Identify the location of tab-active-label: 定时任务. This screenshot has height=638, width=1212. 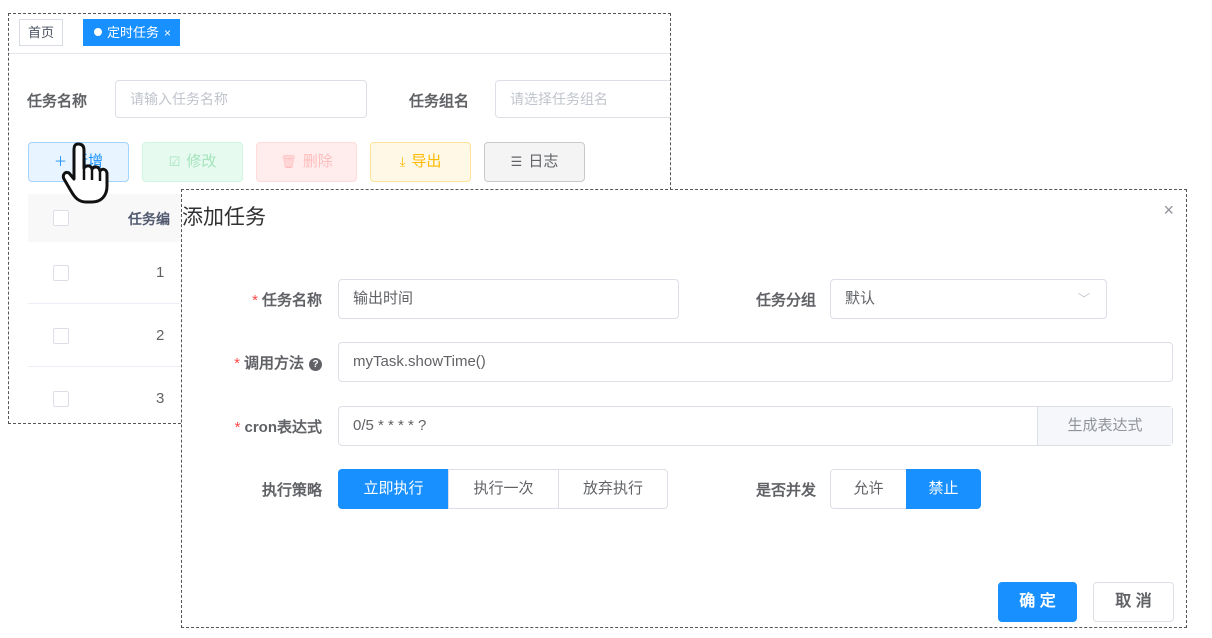
(133, 32).